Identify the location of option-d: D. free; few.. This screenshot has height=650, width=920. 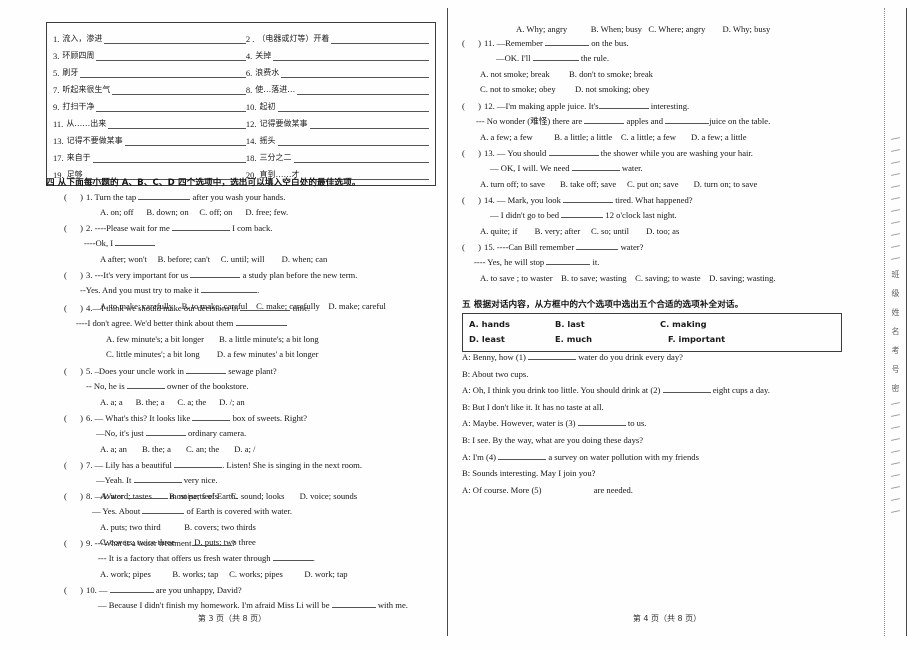
(266, 212).